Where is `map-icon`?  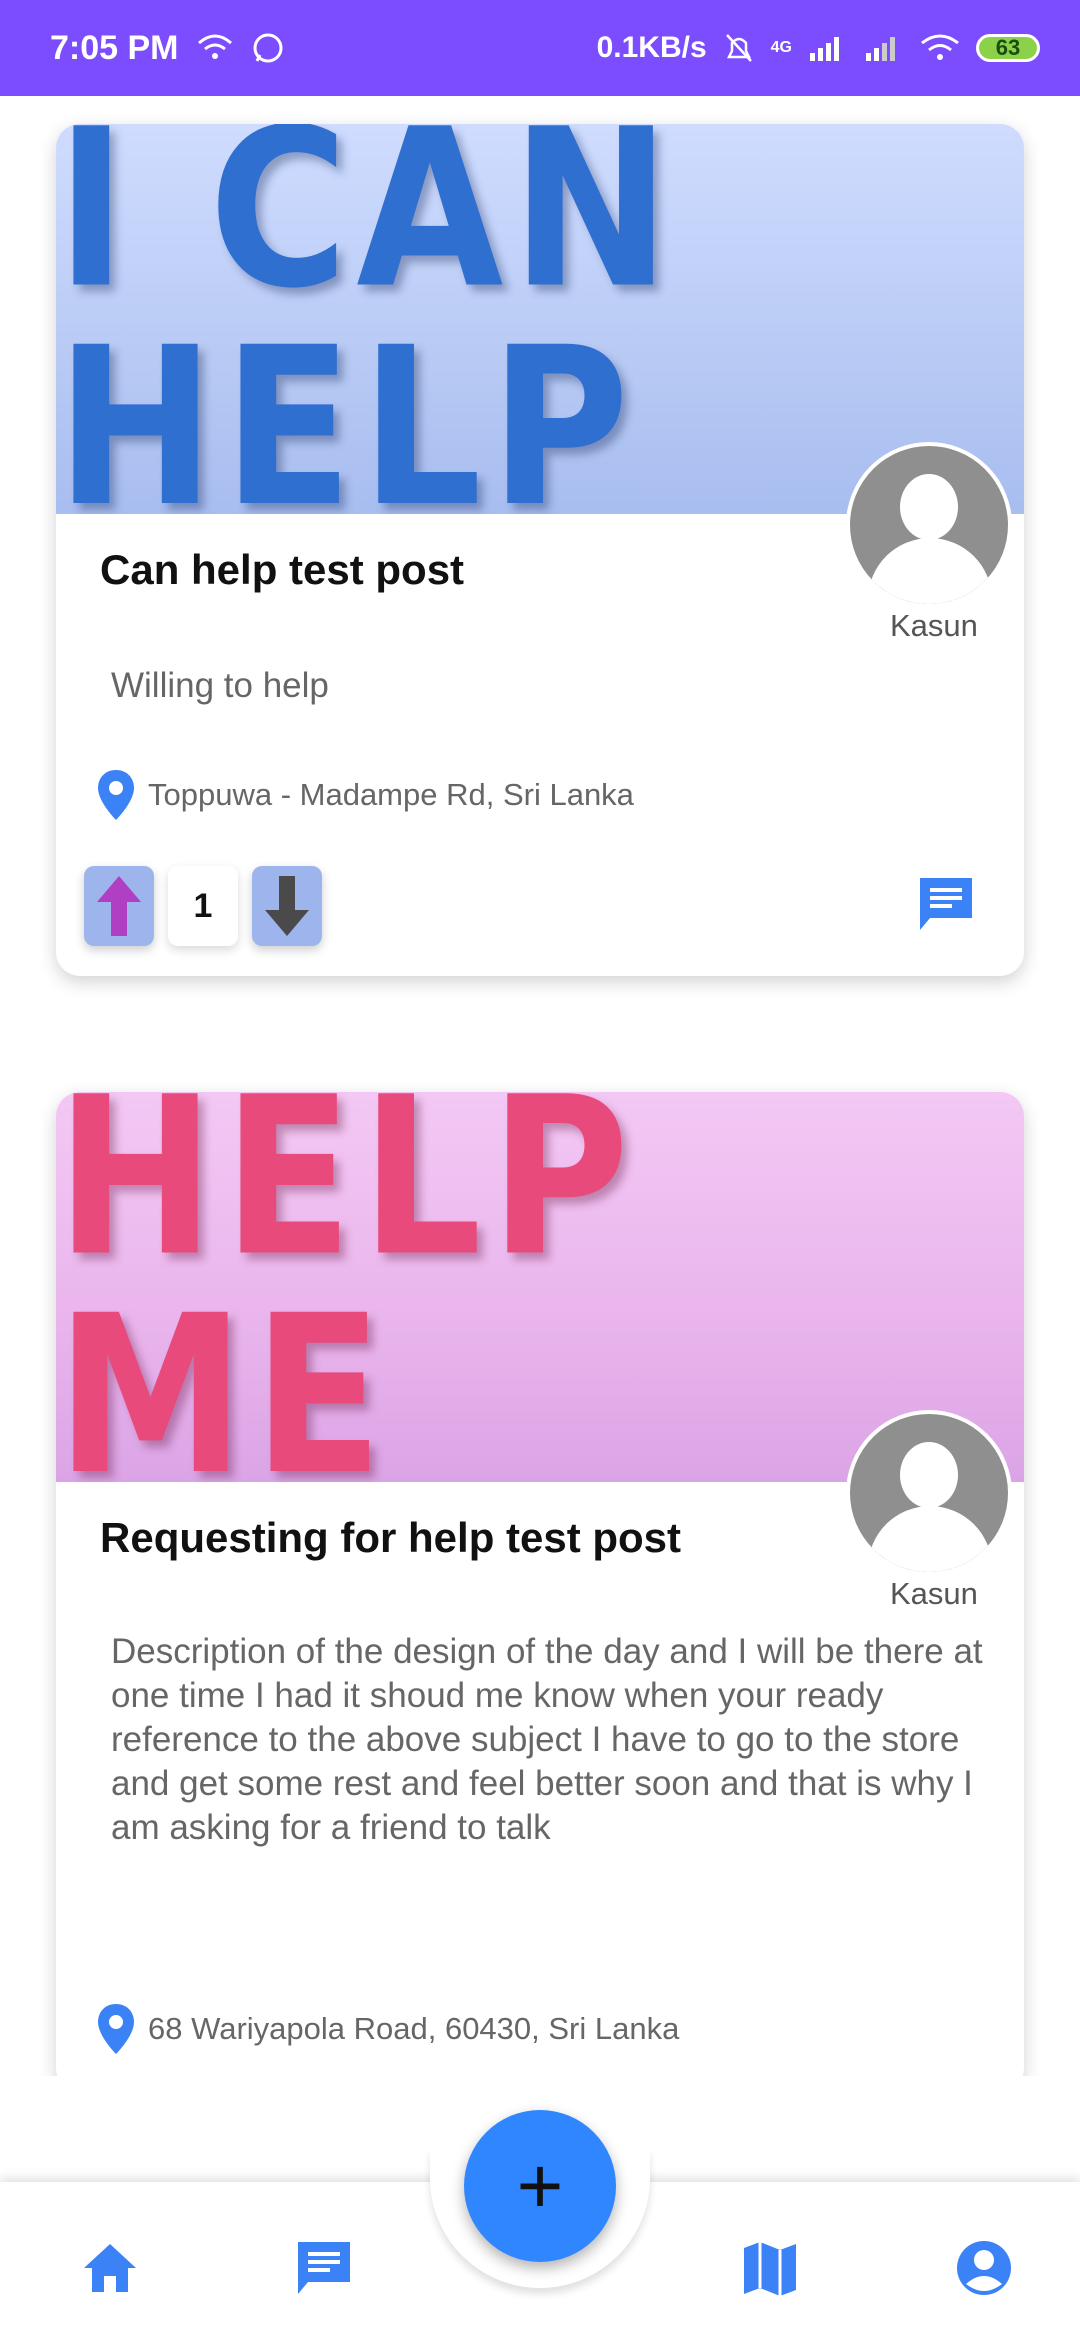
map-icon is located at coordinates (770, 2268).